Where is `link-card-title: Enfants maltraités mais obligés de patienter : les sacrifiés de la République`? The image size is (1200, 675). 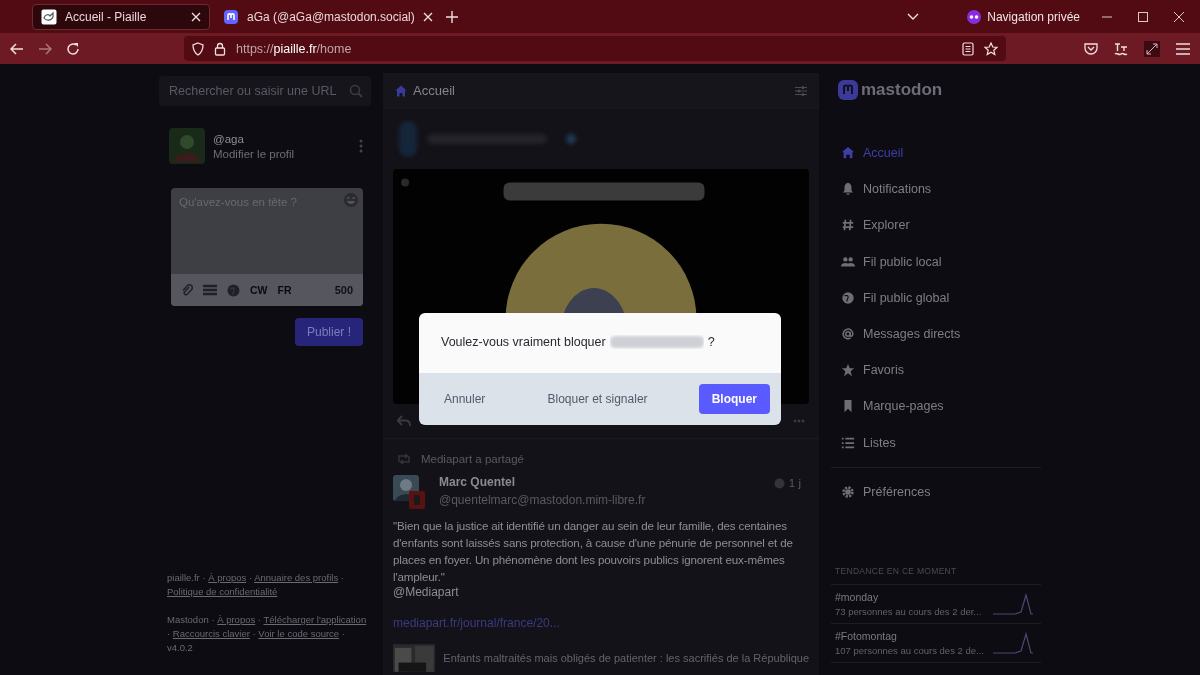 link-card-title: Enfants maltraités mais obligés de patienter : les sacrifiés de la République is located at coordinates (626, 658).